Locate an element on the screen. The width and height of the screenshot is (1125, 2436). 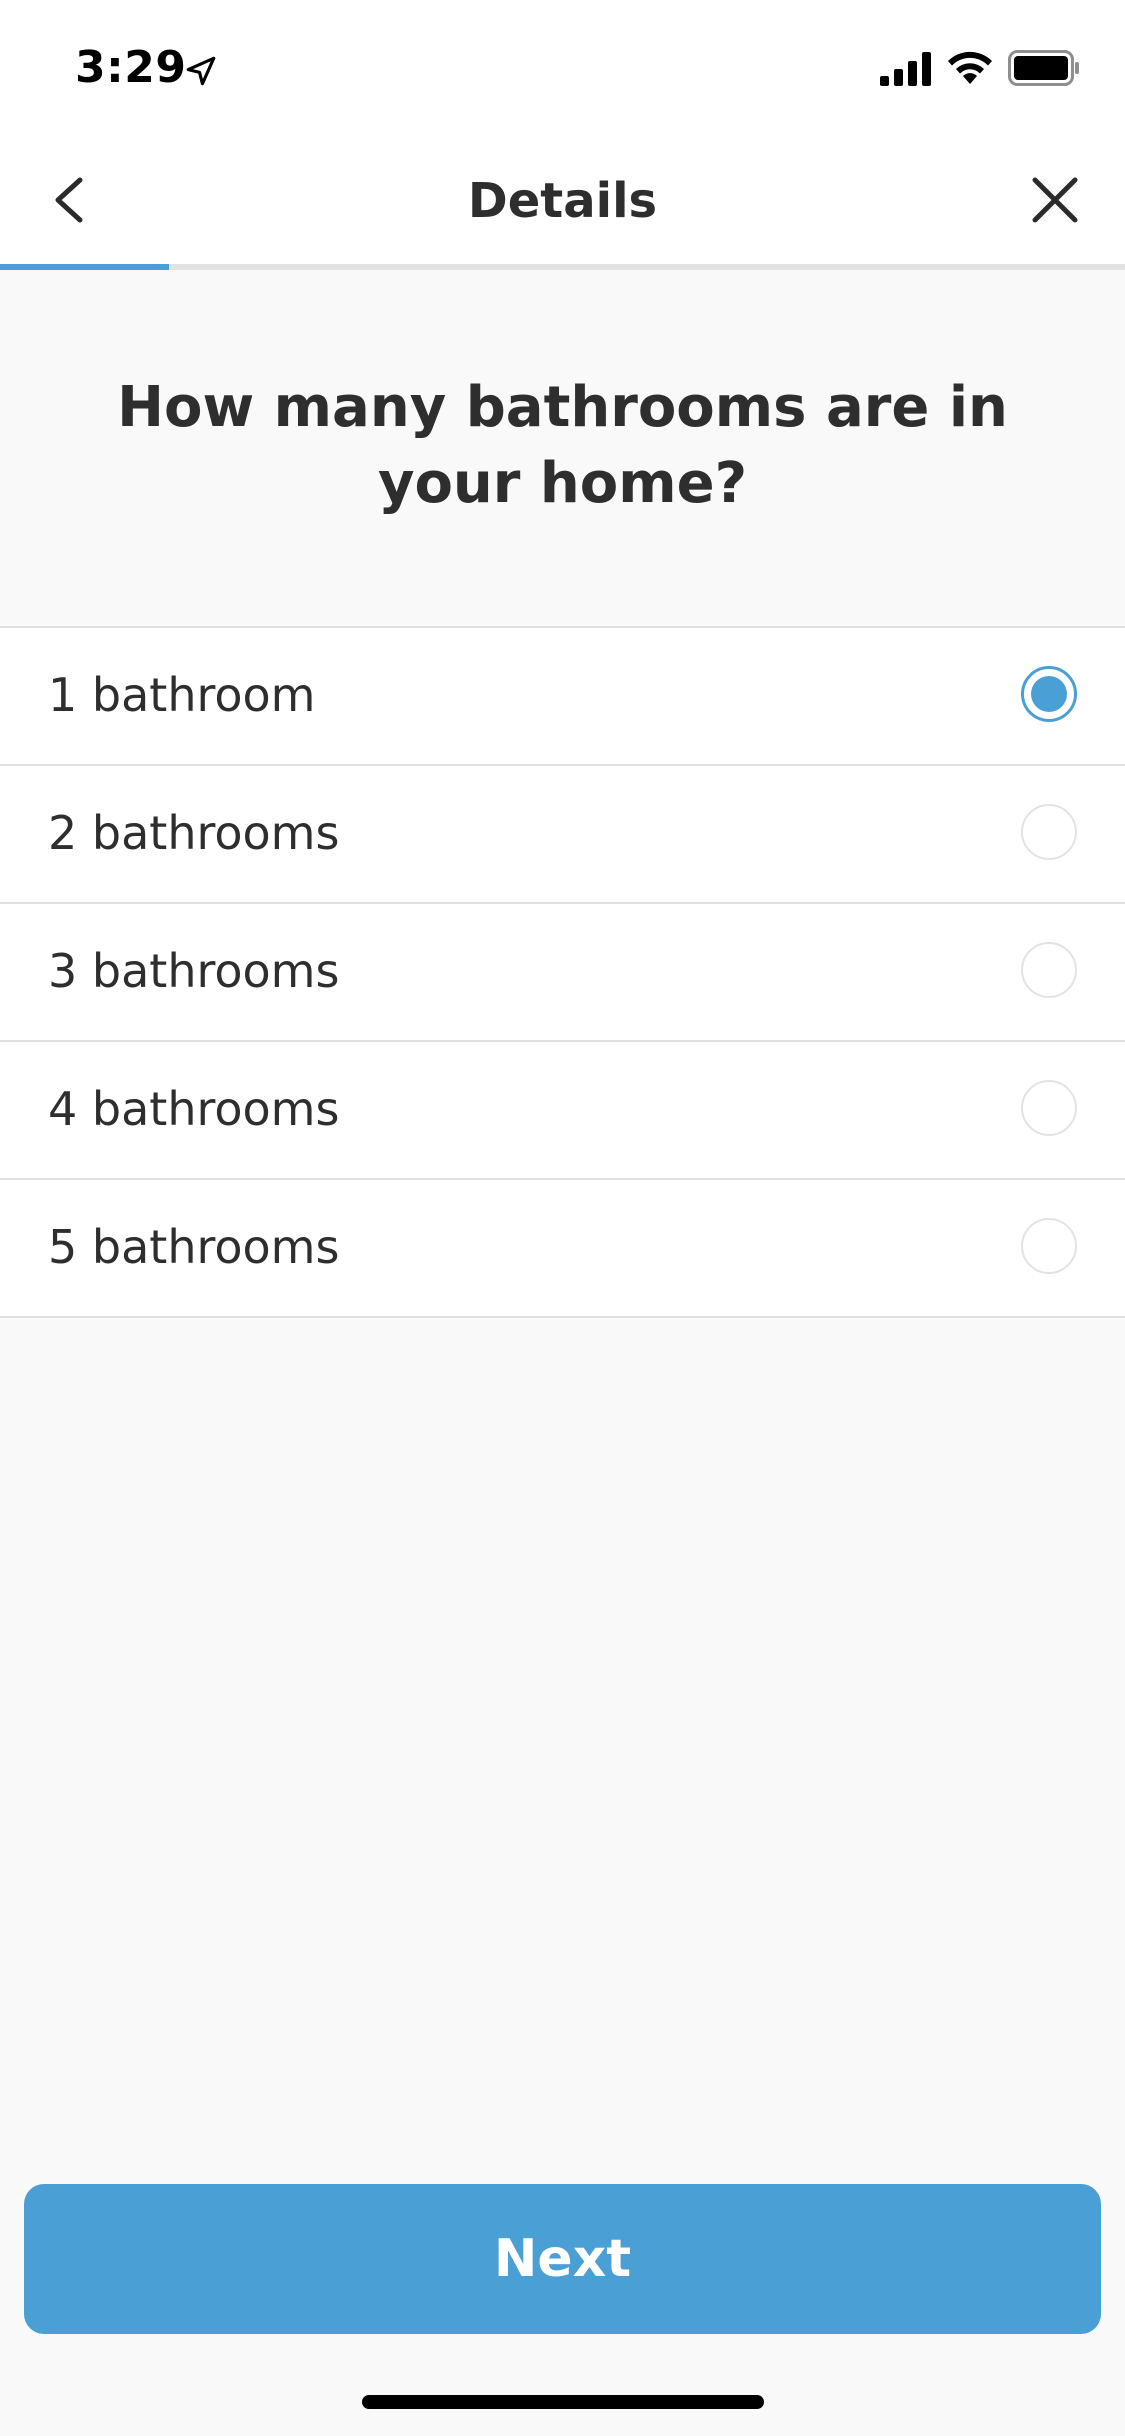
option-row: 3 bathrooms is located at coordinates (562, 973).